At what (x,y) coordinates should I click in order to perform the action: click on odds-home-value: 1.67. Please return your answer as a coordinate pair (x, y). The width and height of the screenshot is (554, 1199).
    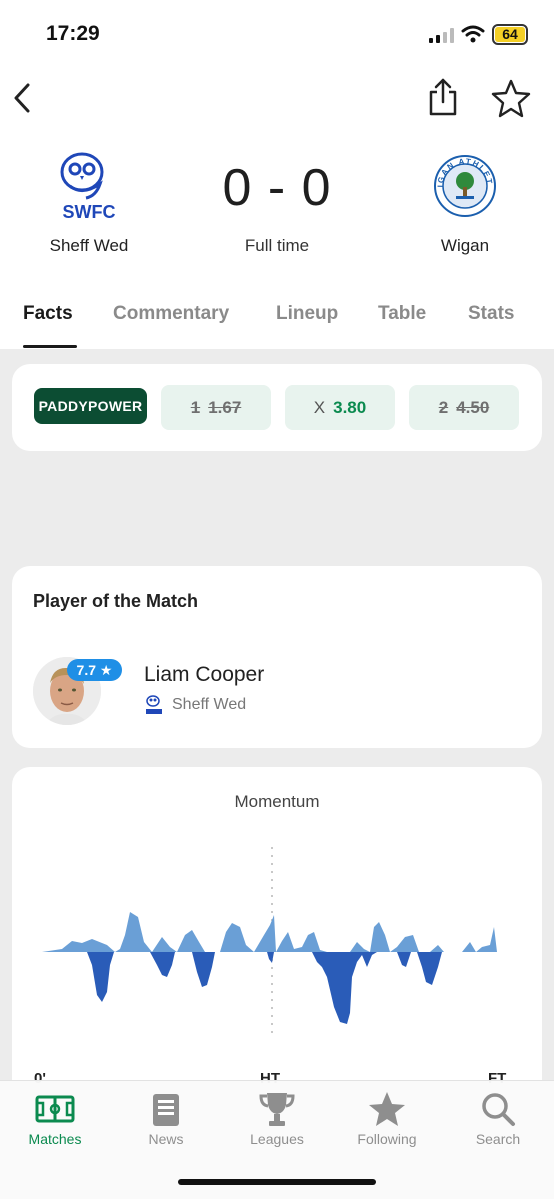
    Looking at the image, I should click on (225, 407).